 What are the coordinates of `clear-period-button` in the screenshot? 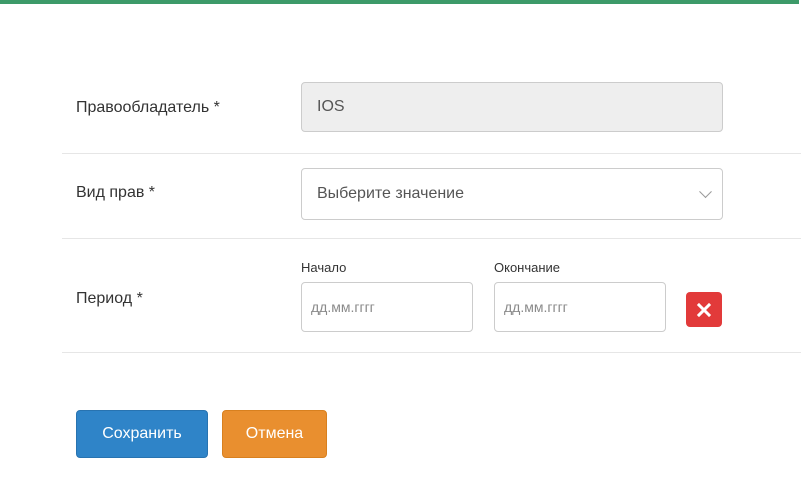 It's located at (704, 309).